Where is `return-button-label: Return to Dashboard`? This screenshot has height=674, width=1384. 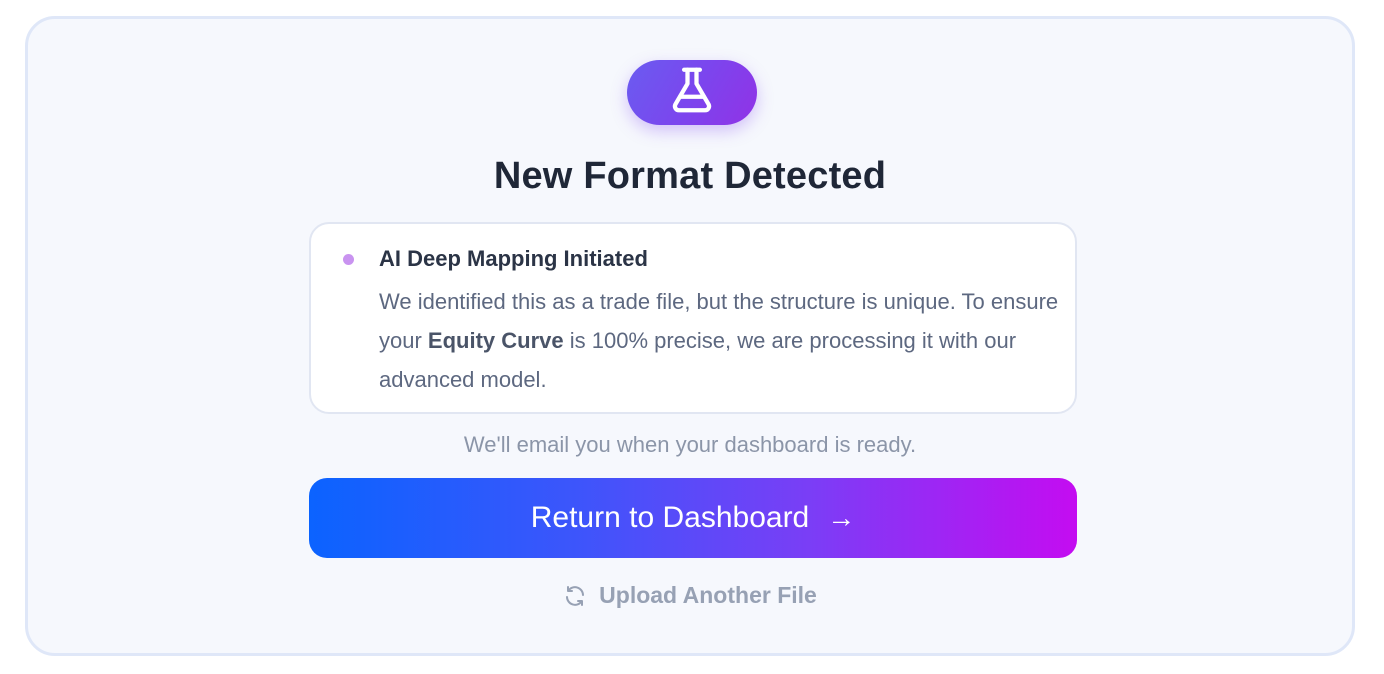
return-button-label: Return to Dashboard is located at coordinates (670, 517).